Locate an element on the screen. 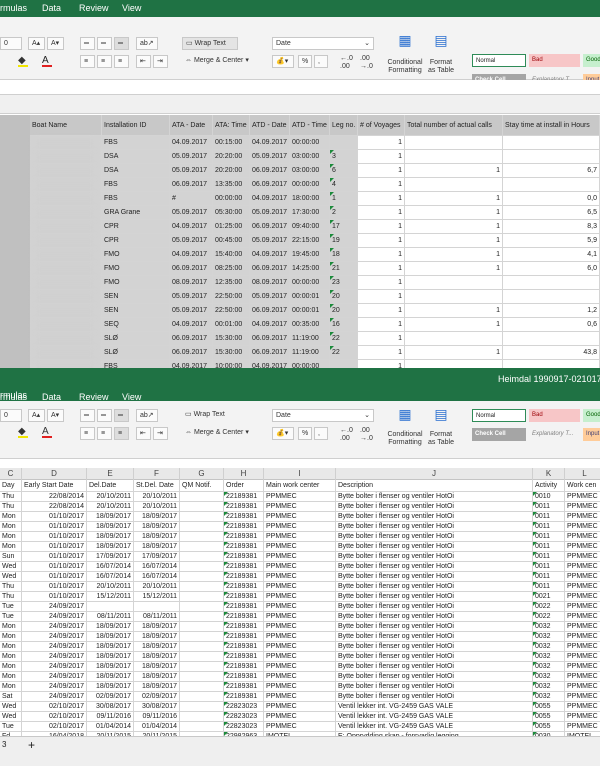 The image size is (600, 766). percent-button-2: % is located at coordinates (305, 433).